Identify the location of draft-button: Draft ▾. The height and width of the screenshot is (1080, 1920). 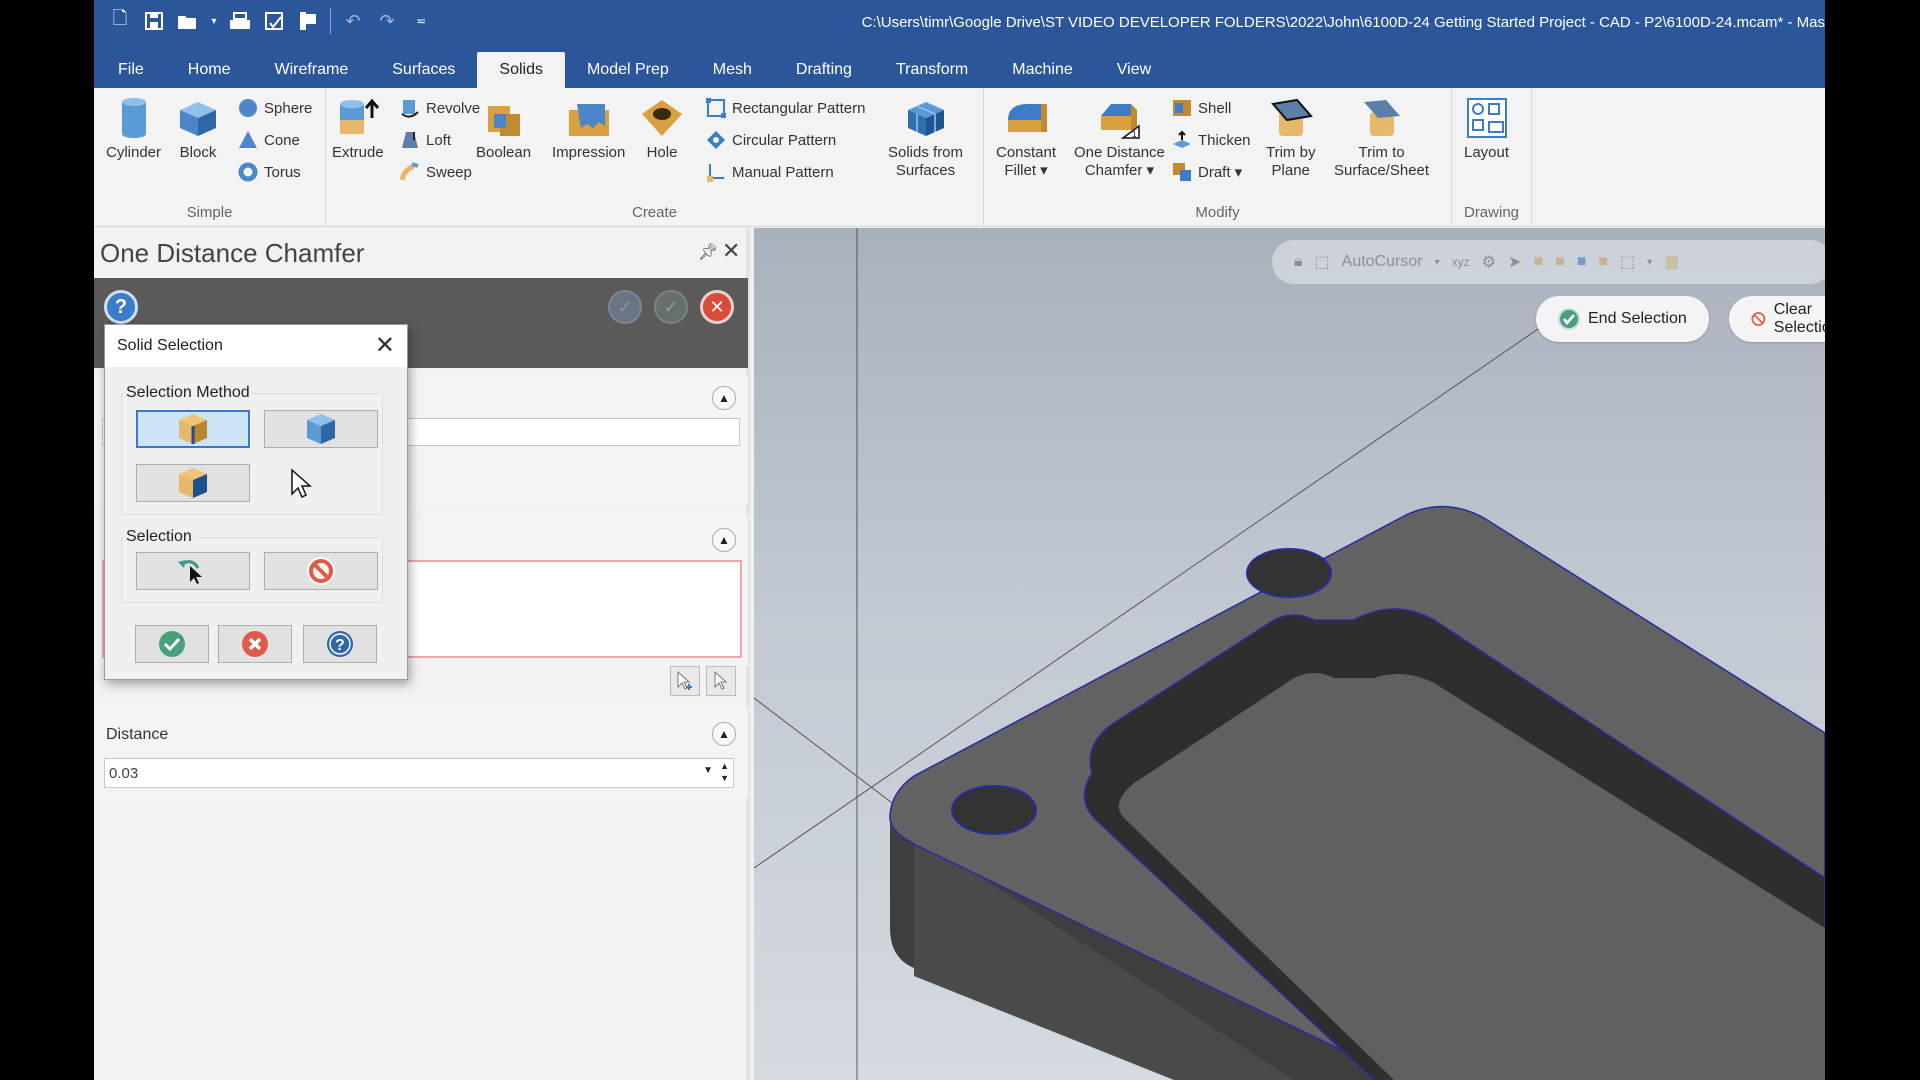
(1207, 172).